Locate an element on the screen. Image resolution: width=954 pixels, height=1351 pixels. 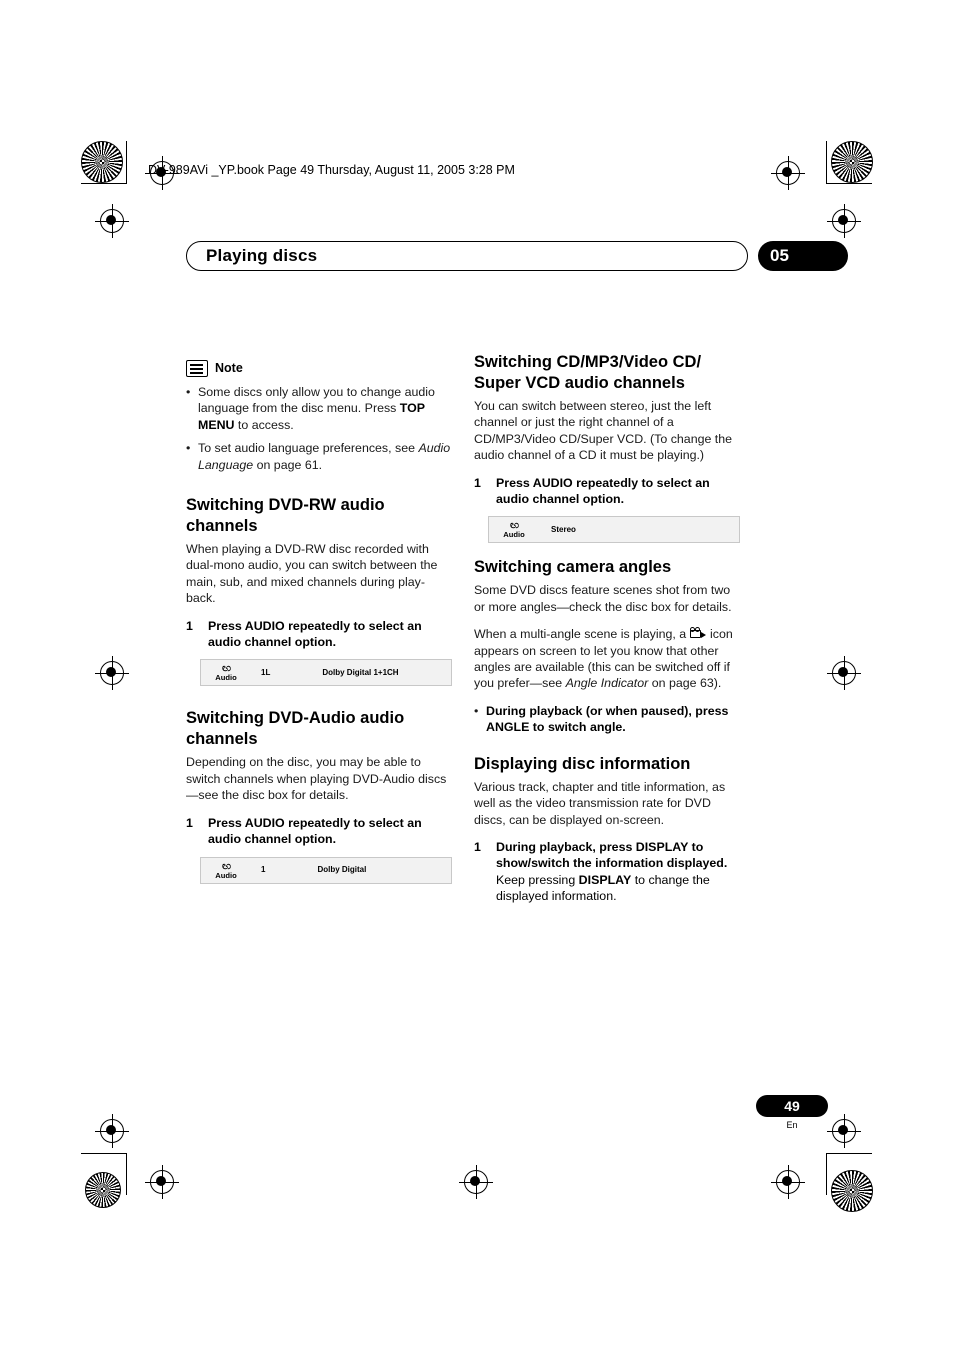
crop-rule-bottom-right-h is located at coordinates (849, 1153).